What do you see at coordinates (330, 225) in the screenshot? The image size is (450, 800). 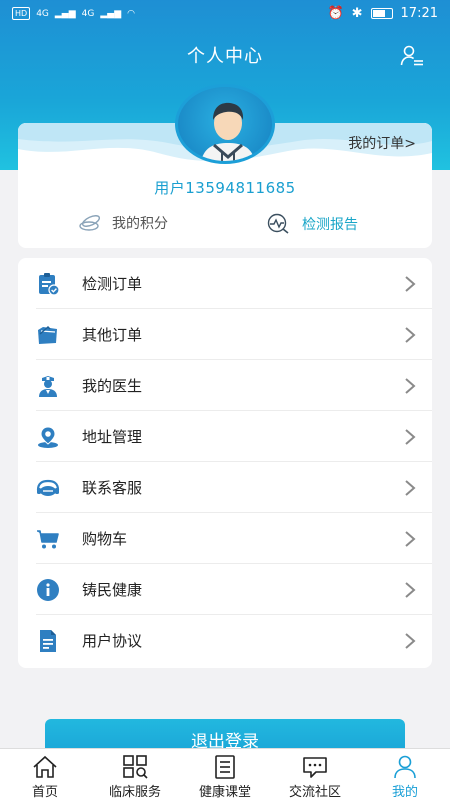 I see `report-label: 检测报告` at bounding box center [330, 225].